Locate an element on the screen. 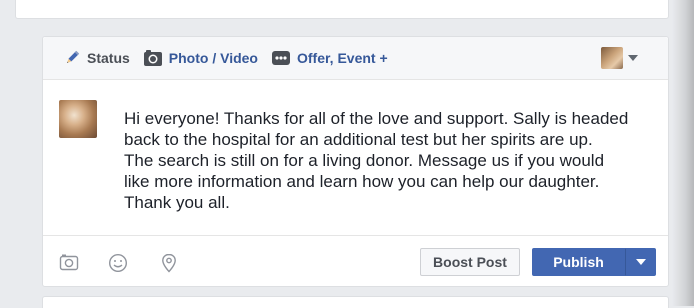 The width and height of the screenshot is (694, 308). tab-offer-event: Offer, Event + is located at coordinates (329, 58).